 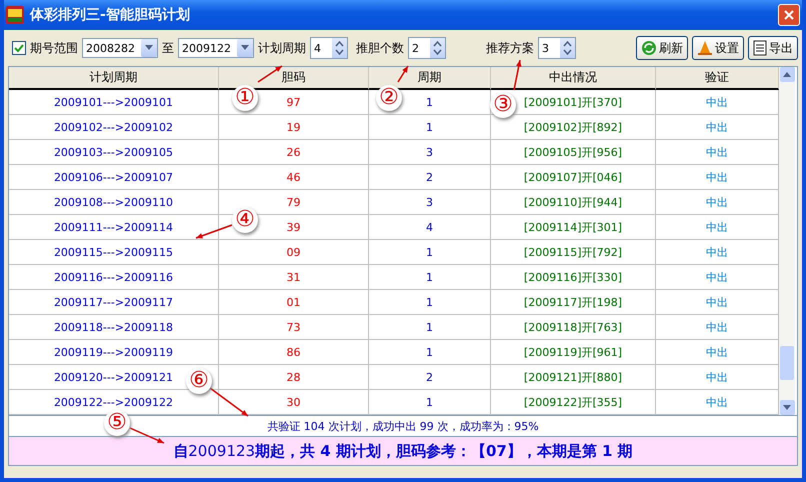 What do you see at coordinates (114, 177) in the screenshot?
I see `period-cell: 2009106--->2009107` at bounding box center [114, 177].